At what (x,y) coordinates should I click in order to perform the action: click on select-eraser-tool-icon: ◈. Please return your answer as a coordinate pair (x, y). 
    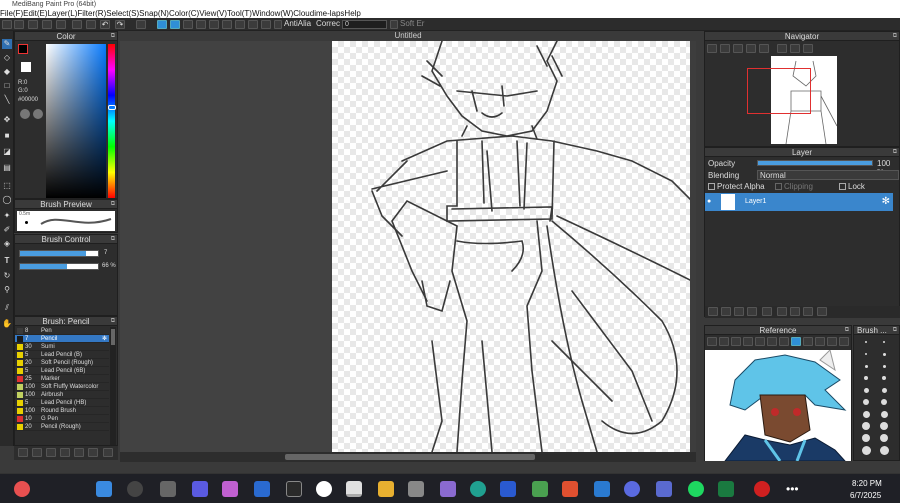
    Looking at the image, I should click on (7, 244).